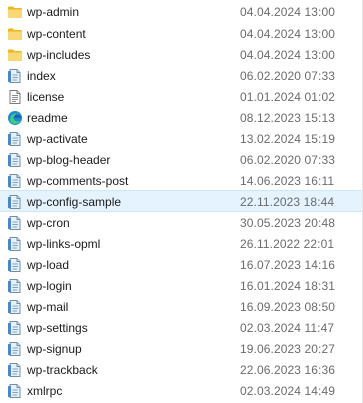  What do you see at coordinates (288, 370) in the screenshot?
I see `file-date-modified: 22.06.2023 16:36` at bounding box center [288, 370].